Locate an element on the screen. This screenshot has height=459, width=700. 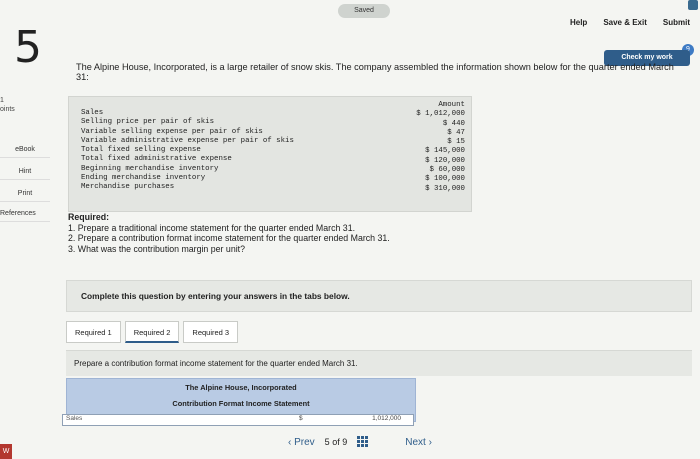
data-row-label: Total fixed administrative expense is located at coordinates (156, 159).